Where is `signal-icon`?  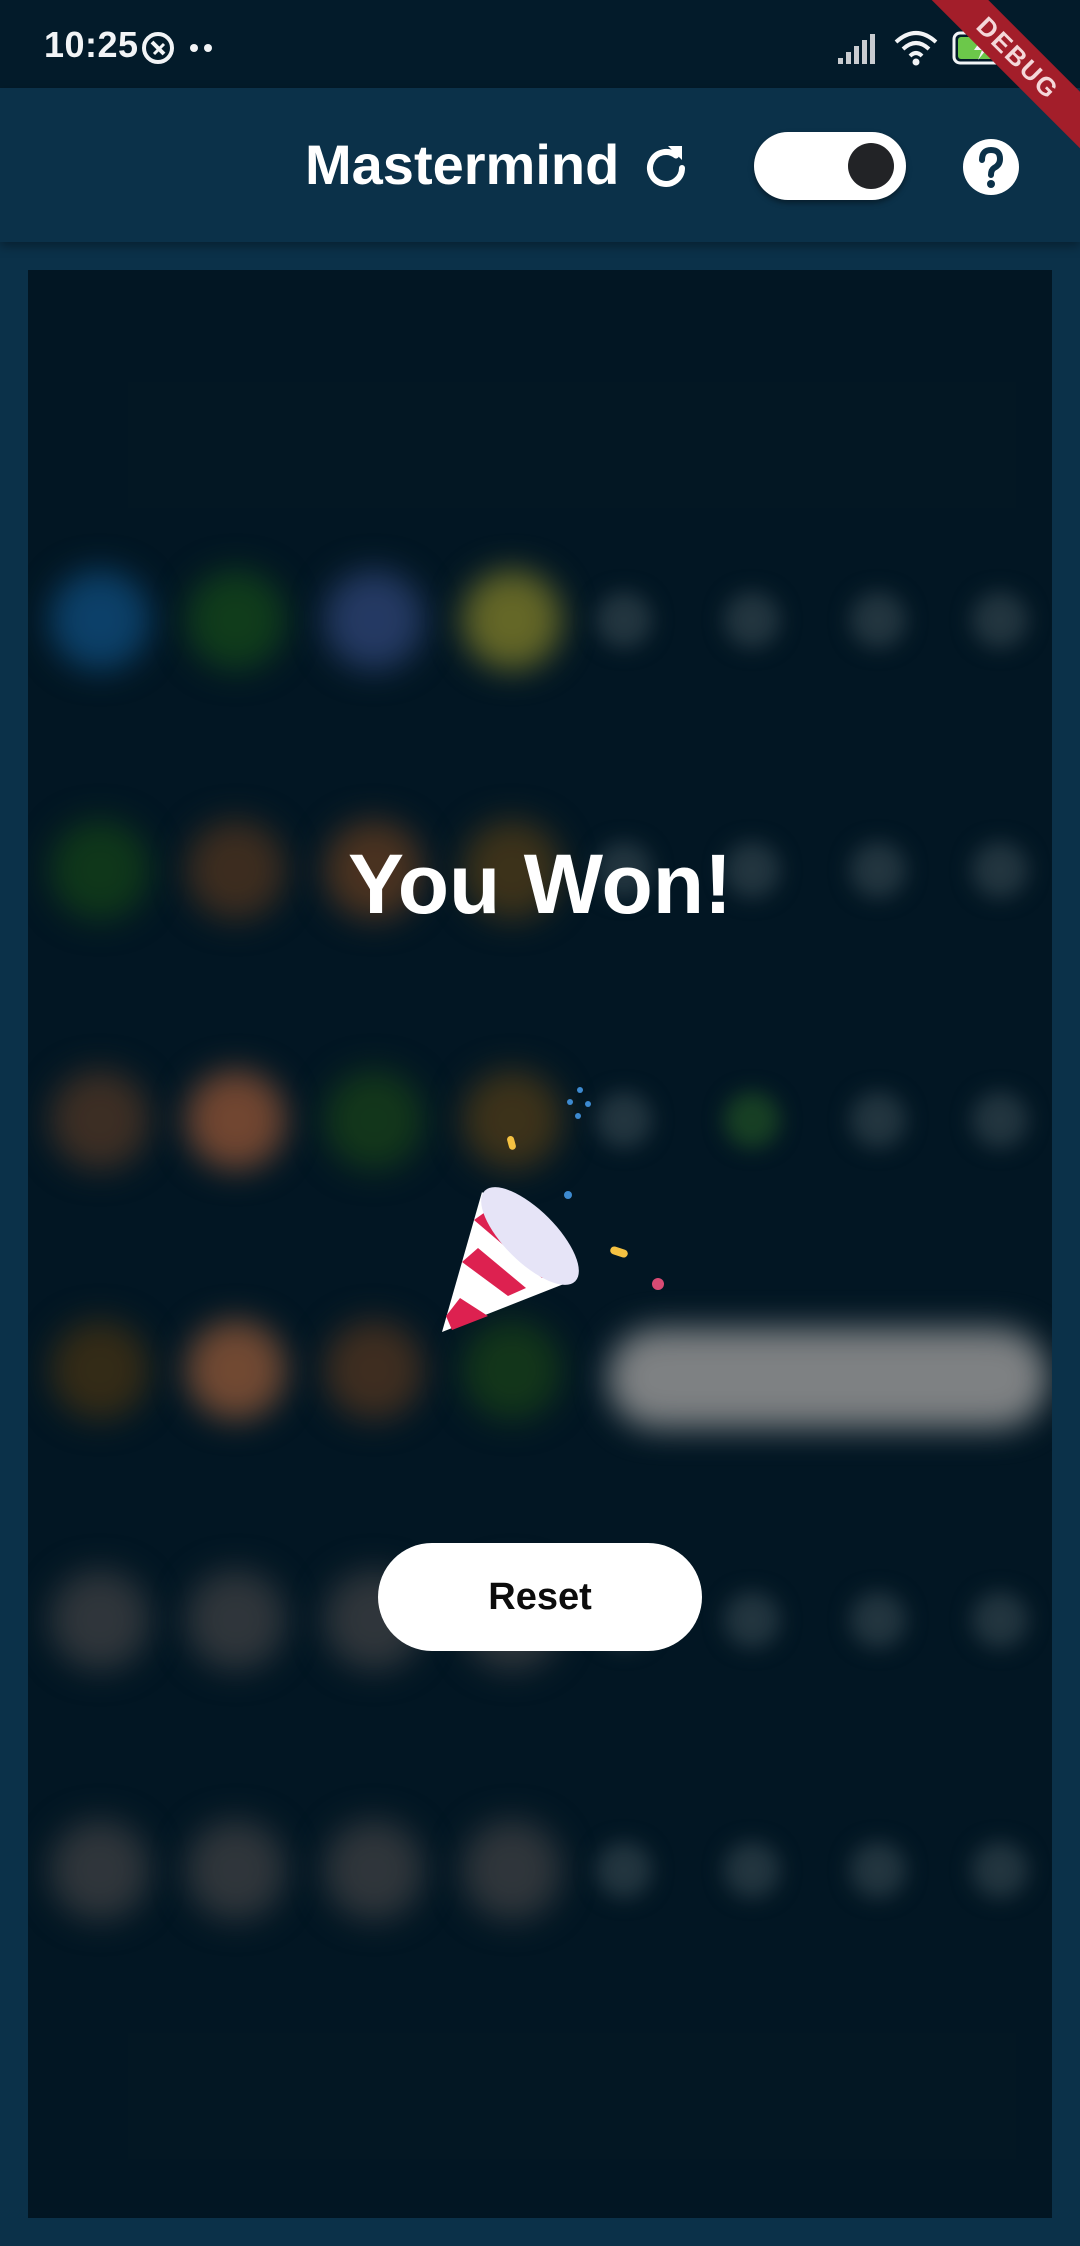 signal-icon is located at coordinates (856, 49).